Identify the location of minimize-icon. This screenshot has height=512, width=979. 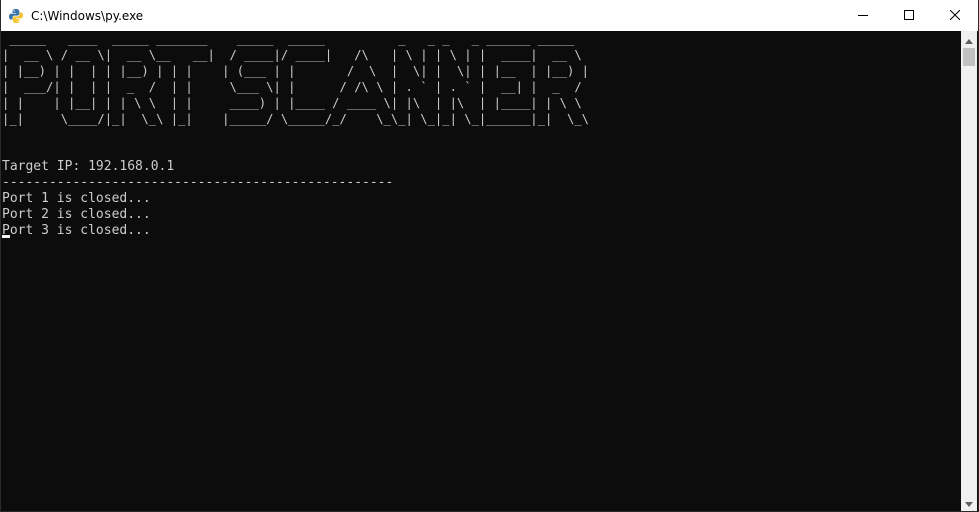
(863, 16).